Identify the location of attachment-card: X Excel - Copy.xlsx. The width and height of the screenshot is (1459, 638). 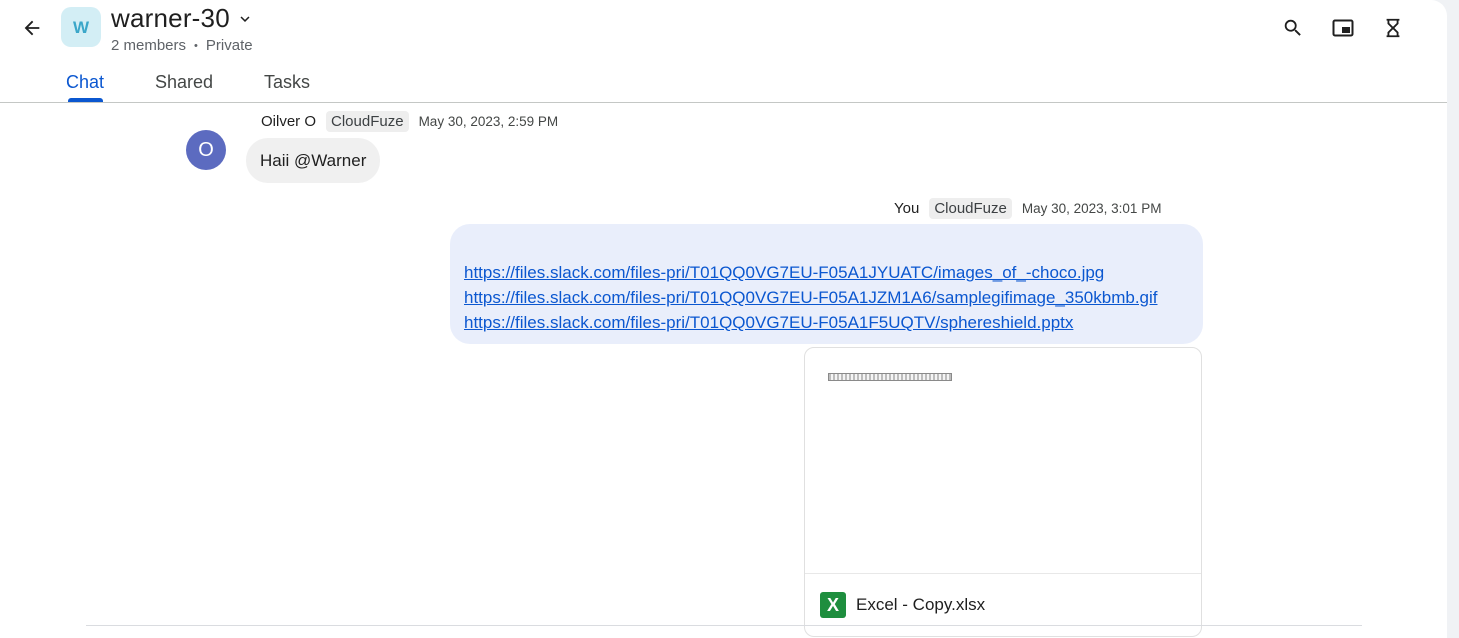
(1003, 492).